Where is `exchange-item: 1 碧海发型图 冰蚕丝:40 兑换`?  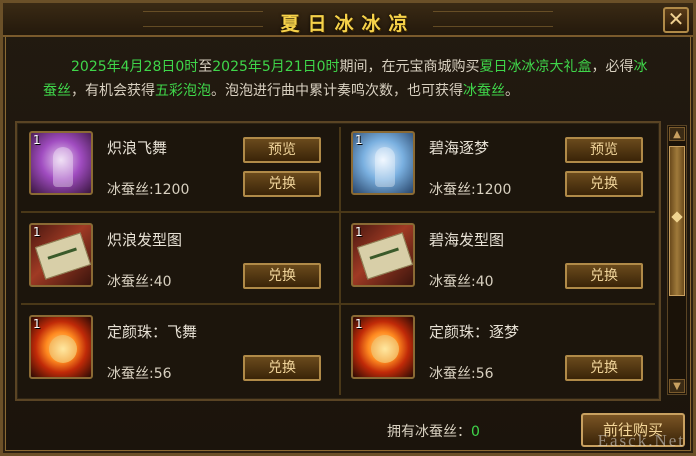 exchange-item: 1 碧海发型图 冰蚕丝:40 兑换 is located at coordinates (498, 259).